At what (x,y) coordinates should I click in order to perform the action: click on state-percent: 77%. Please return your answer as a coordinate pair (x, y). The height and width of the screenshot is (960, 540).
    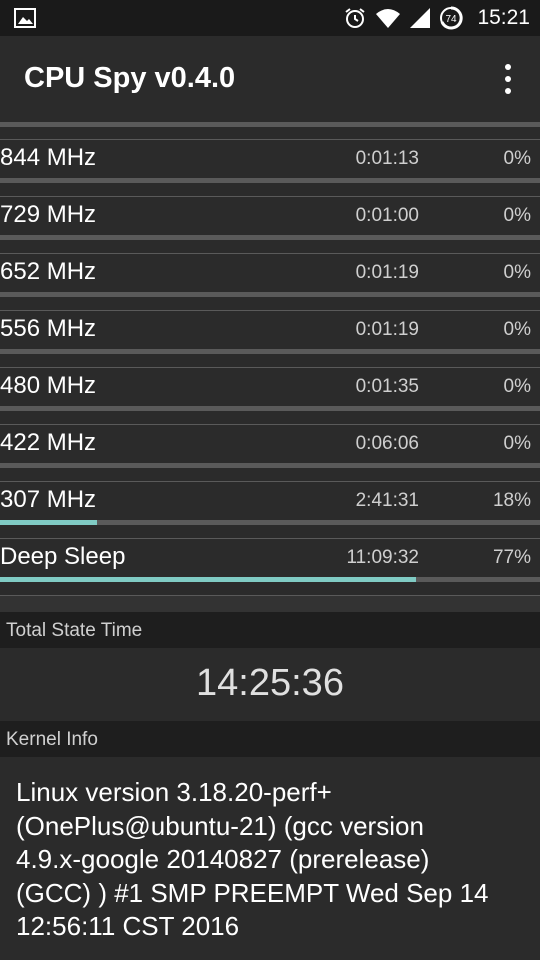
    Looking at the image, I should click on (511, 557).